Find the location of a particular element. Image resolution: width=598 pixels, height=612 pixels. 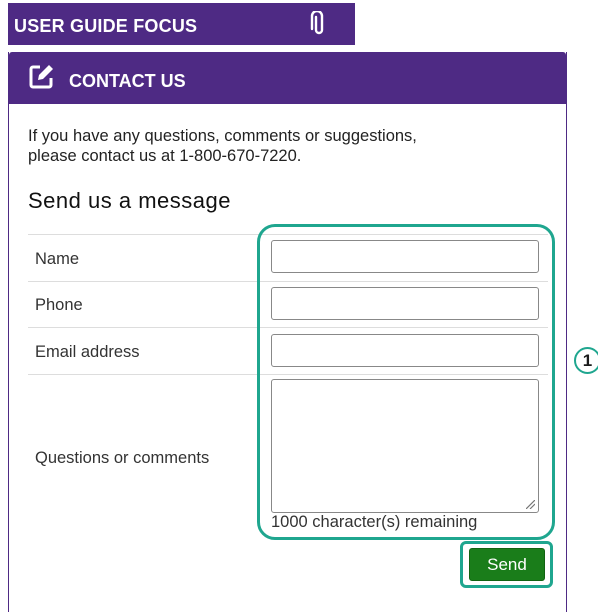

phone-label: Phone is located at coordinates (59, 305).